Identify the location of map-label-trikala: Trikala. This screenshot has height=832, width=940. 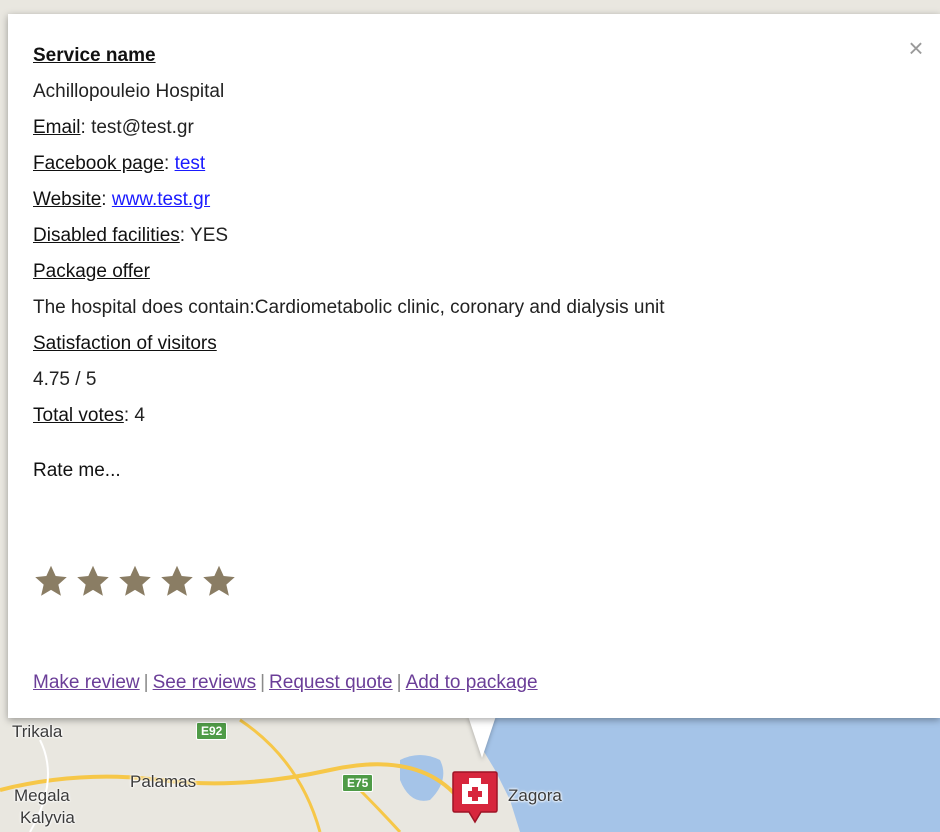
(37, 731).